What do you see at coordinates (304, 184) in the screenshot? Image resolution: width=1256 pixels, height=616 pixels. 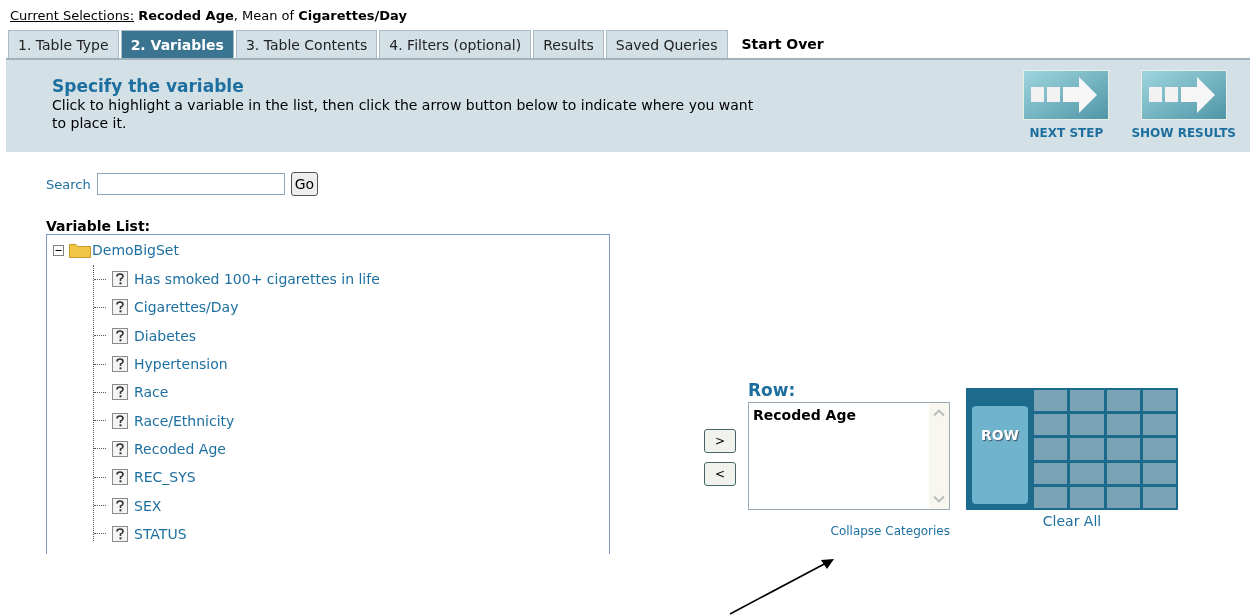 I see `go-button: Go` at bounding box center [304, 184].